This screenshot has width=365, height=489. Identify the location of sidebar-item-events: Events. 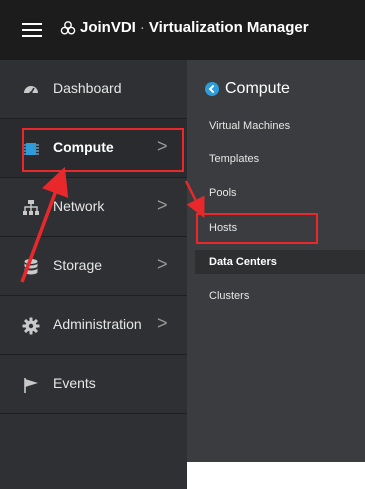
(93, 384).